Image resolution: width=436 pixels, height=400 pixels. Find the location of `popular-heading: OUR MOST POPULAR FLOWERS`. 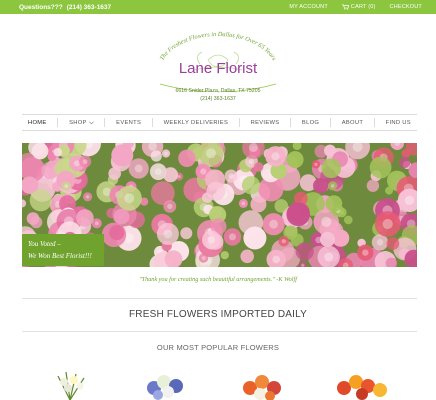

popular-heading: OUR MOST POPULAR FLOWERS is located at coordinates (218, 347).